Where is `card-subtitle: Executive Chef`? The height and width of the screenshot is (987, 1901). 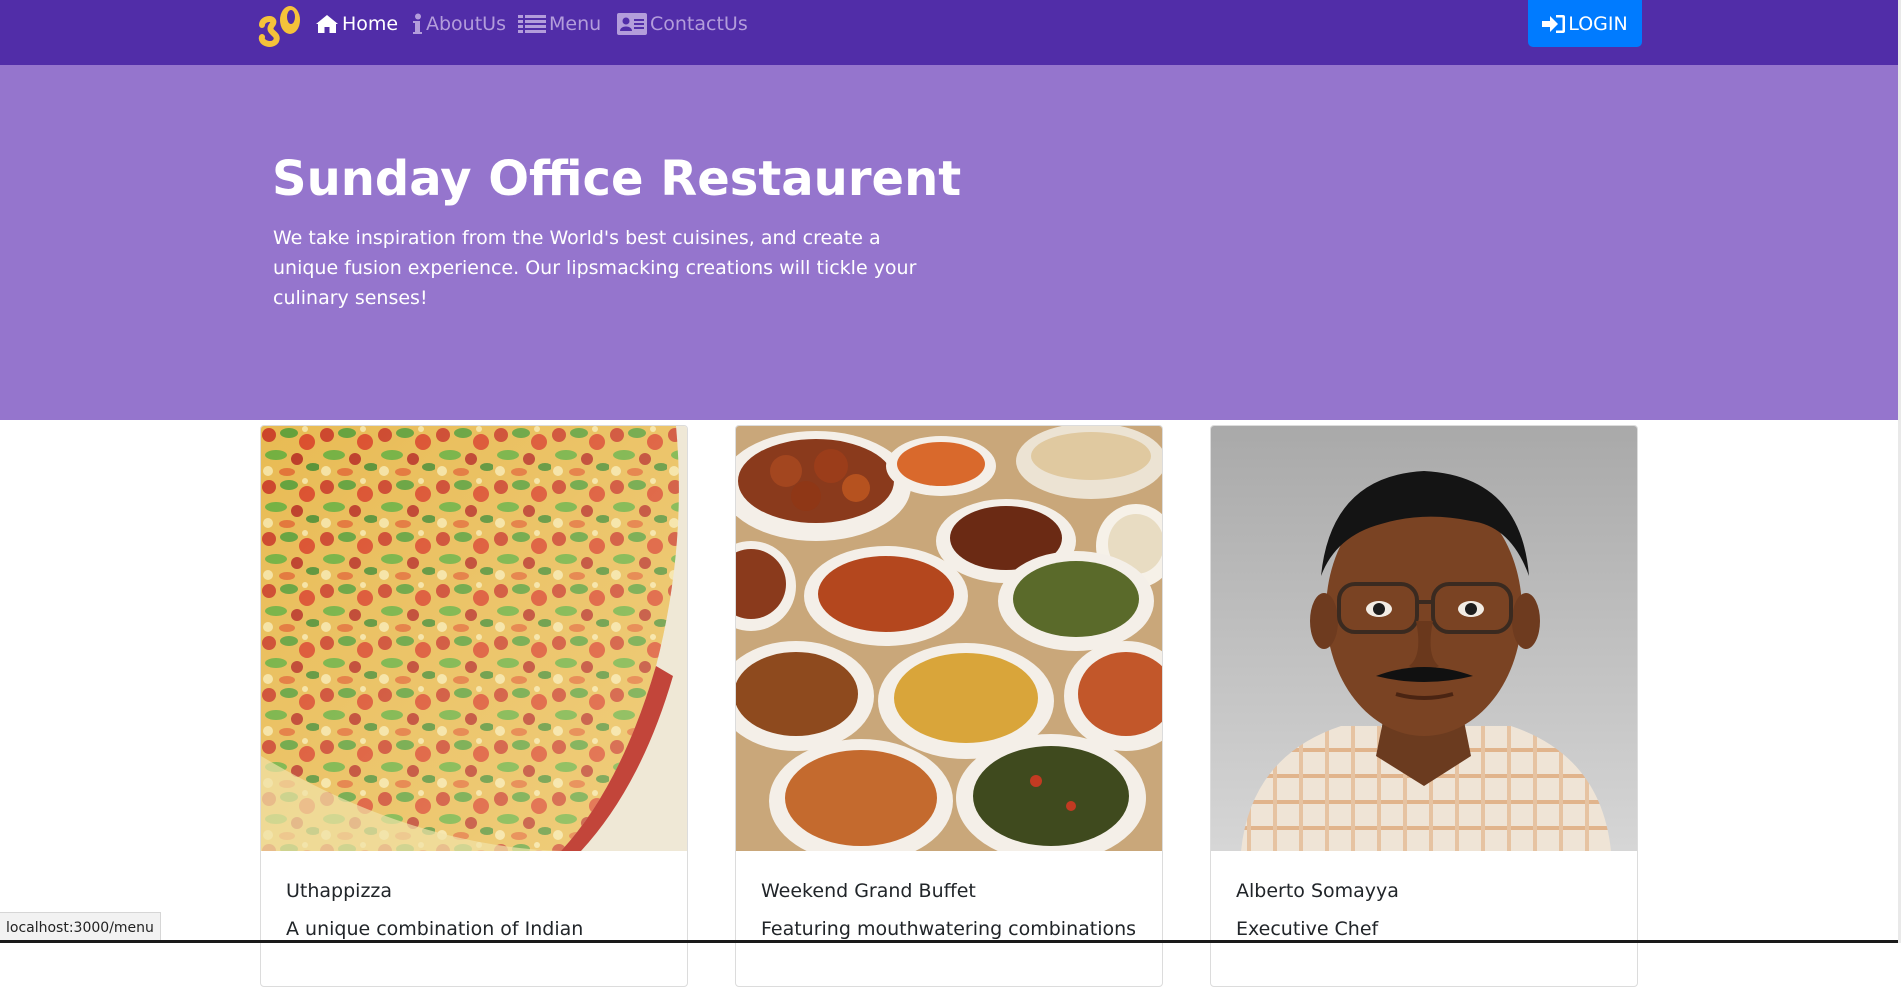
card-subtitle: Executive Chef is located at coordinates (1307, 929).